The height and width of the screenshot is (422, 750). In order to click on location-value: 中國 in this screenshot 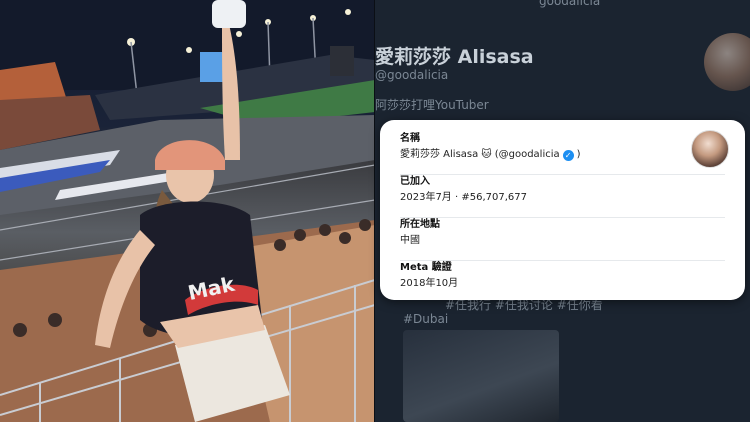, I will do `click(410, 240)`.